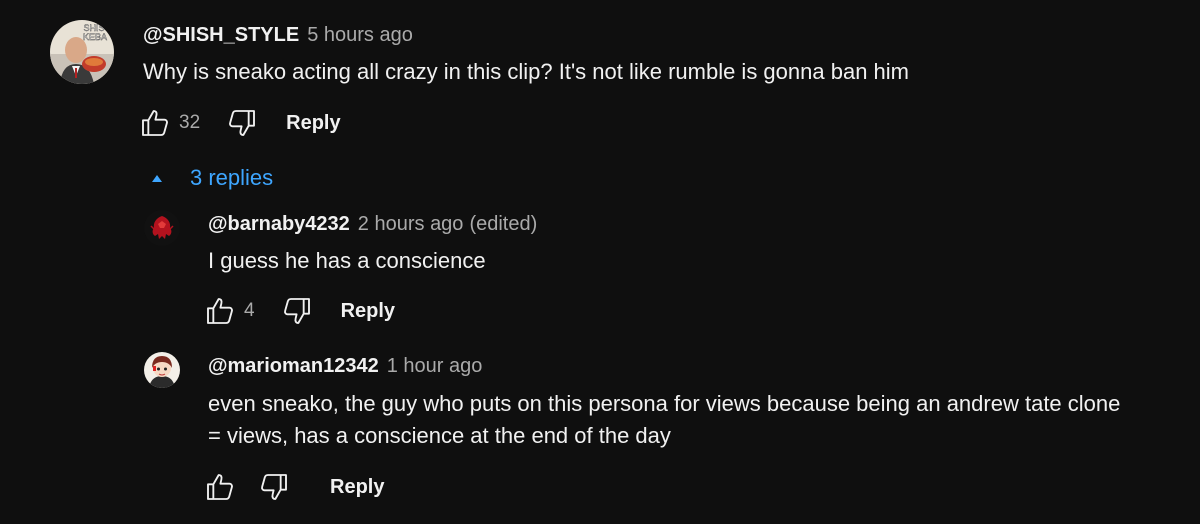  Describe the element at coordinates (95, 37) in the screenshot. I see `avatar-text-line-2: KEBA` at that location.